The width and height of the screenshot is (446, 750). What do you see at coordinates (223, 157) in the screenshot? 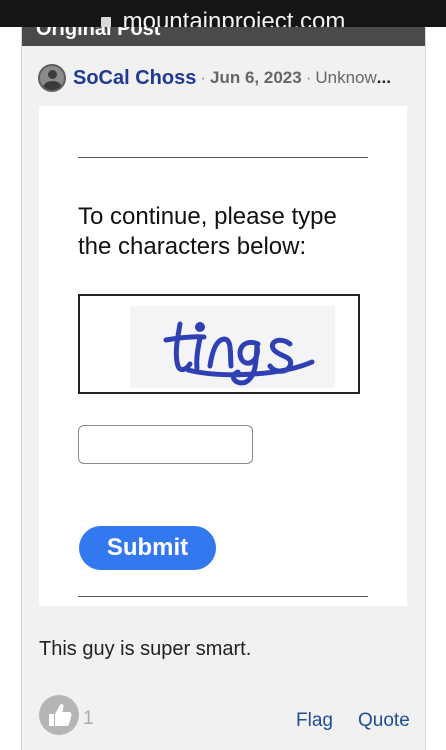
I see `divider-top` at bounding box center [223, 157].